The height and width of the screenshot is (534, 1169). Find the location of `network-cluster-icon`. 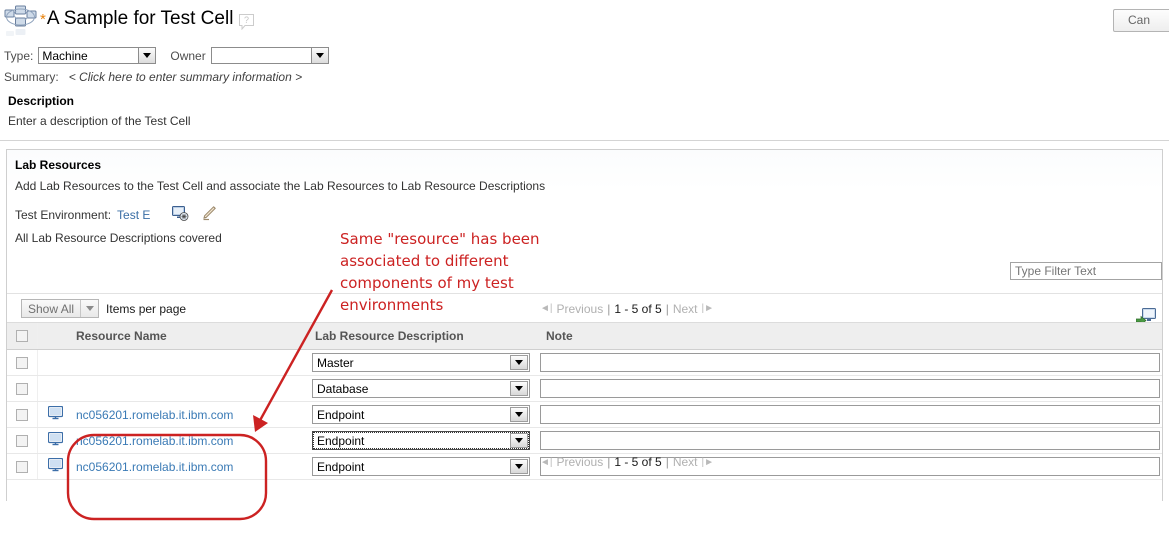

network-cluster-icon is located at coordinates (21, 23).